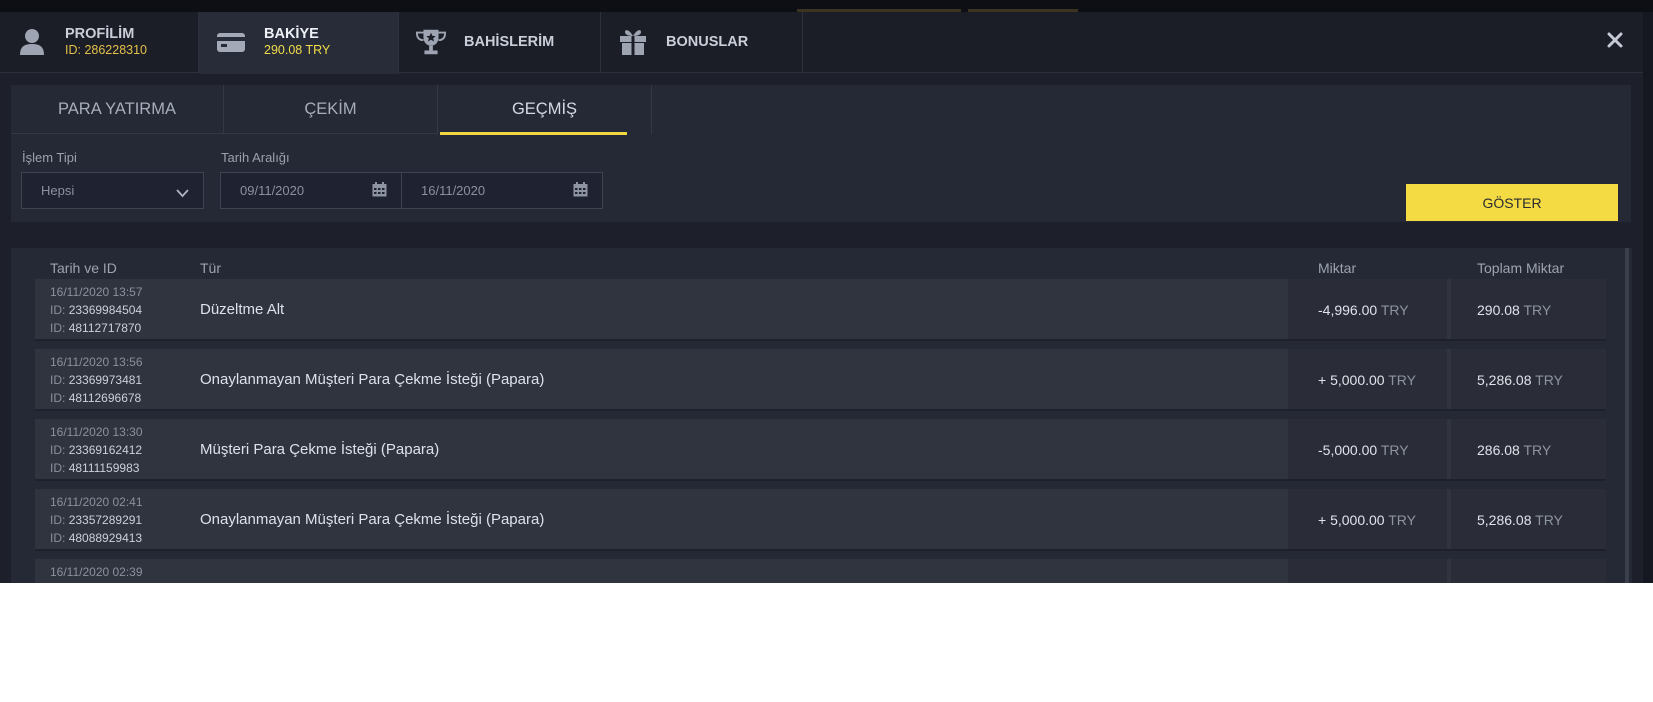 The width and height of the screenshot is (1653, 702). I want to click on row-id-2: ID: 48112696678, so click(96, 398).